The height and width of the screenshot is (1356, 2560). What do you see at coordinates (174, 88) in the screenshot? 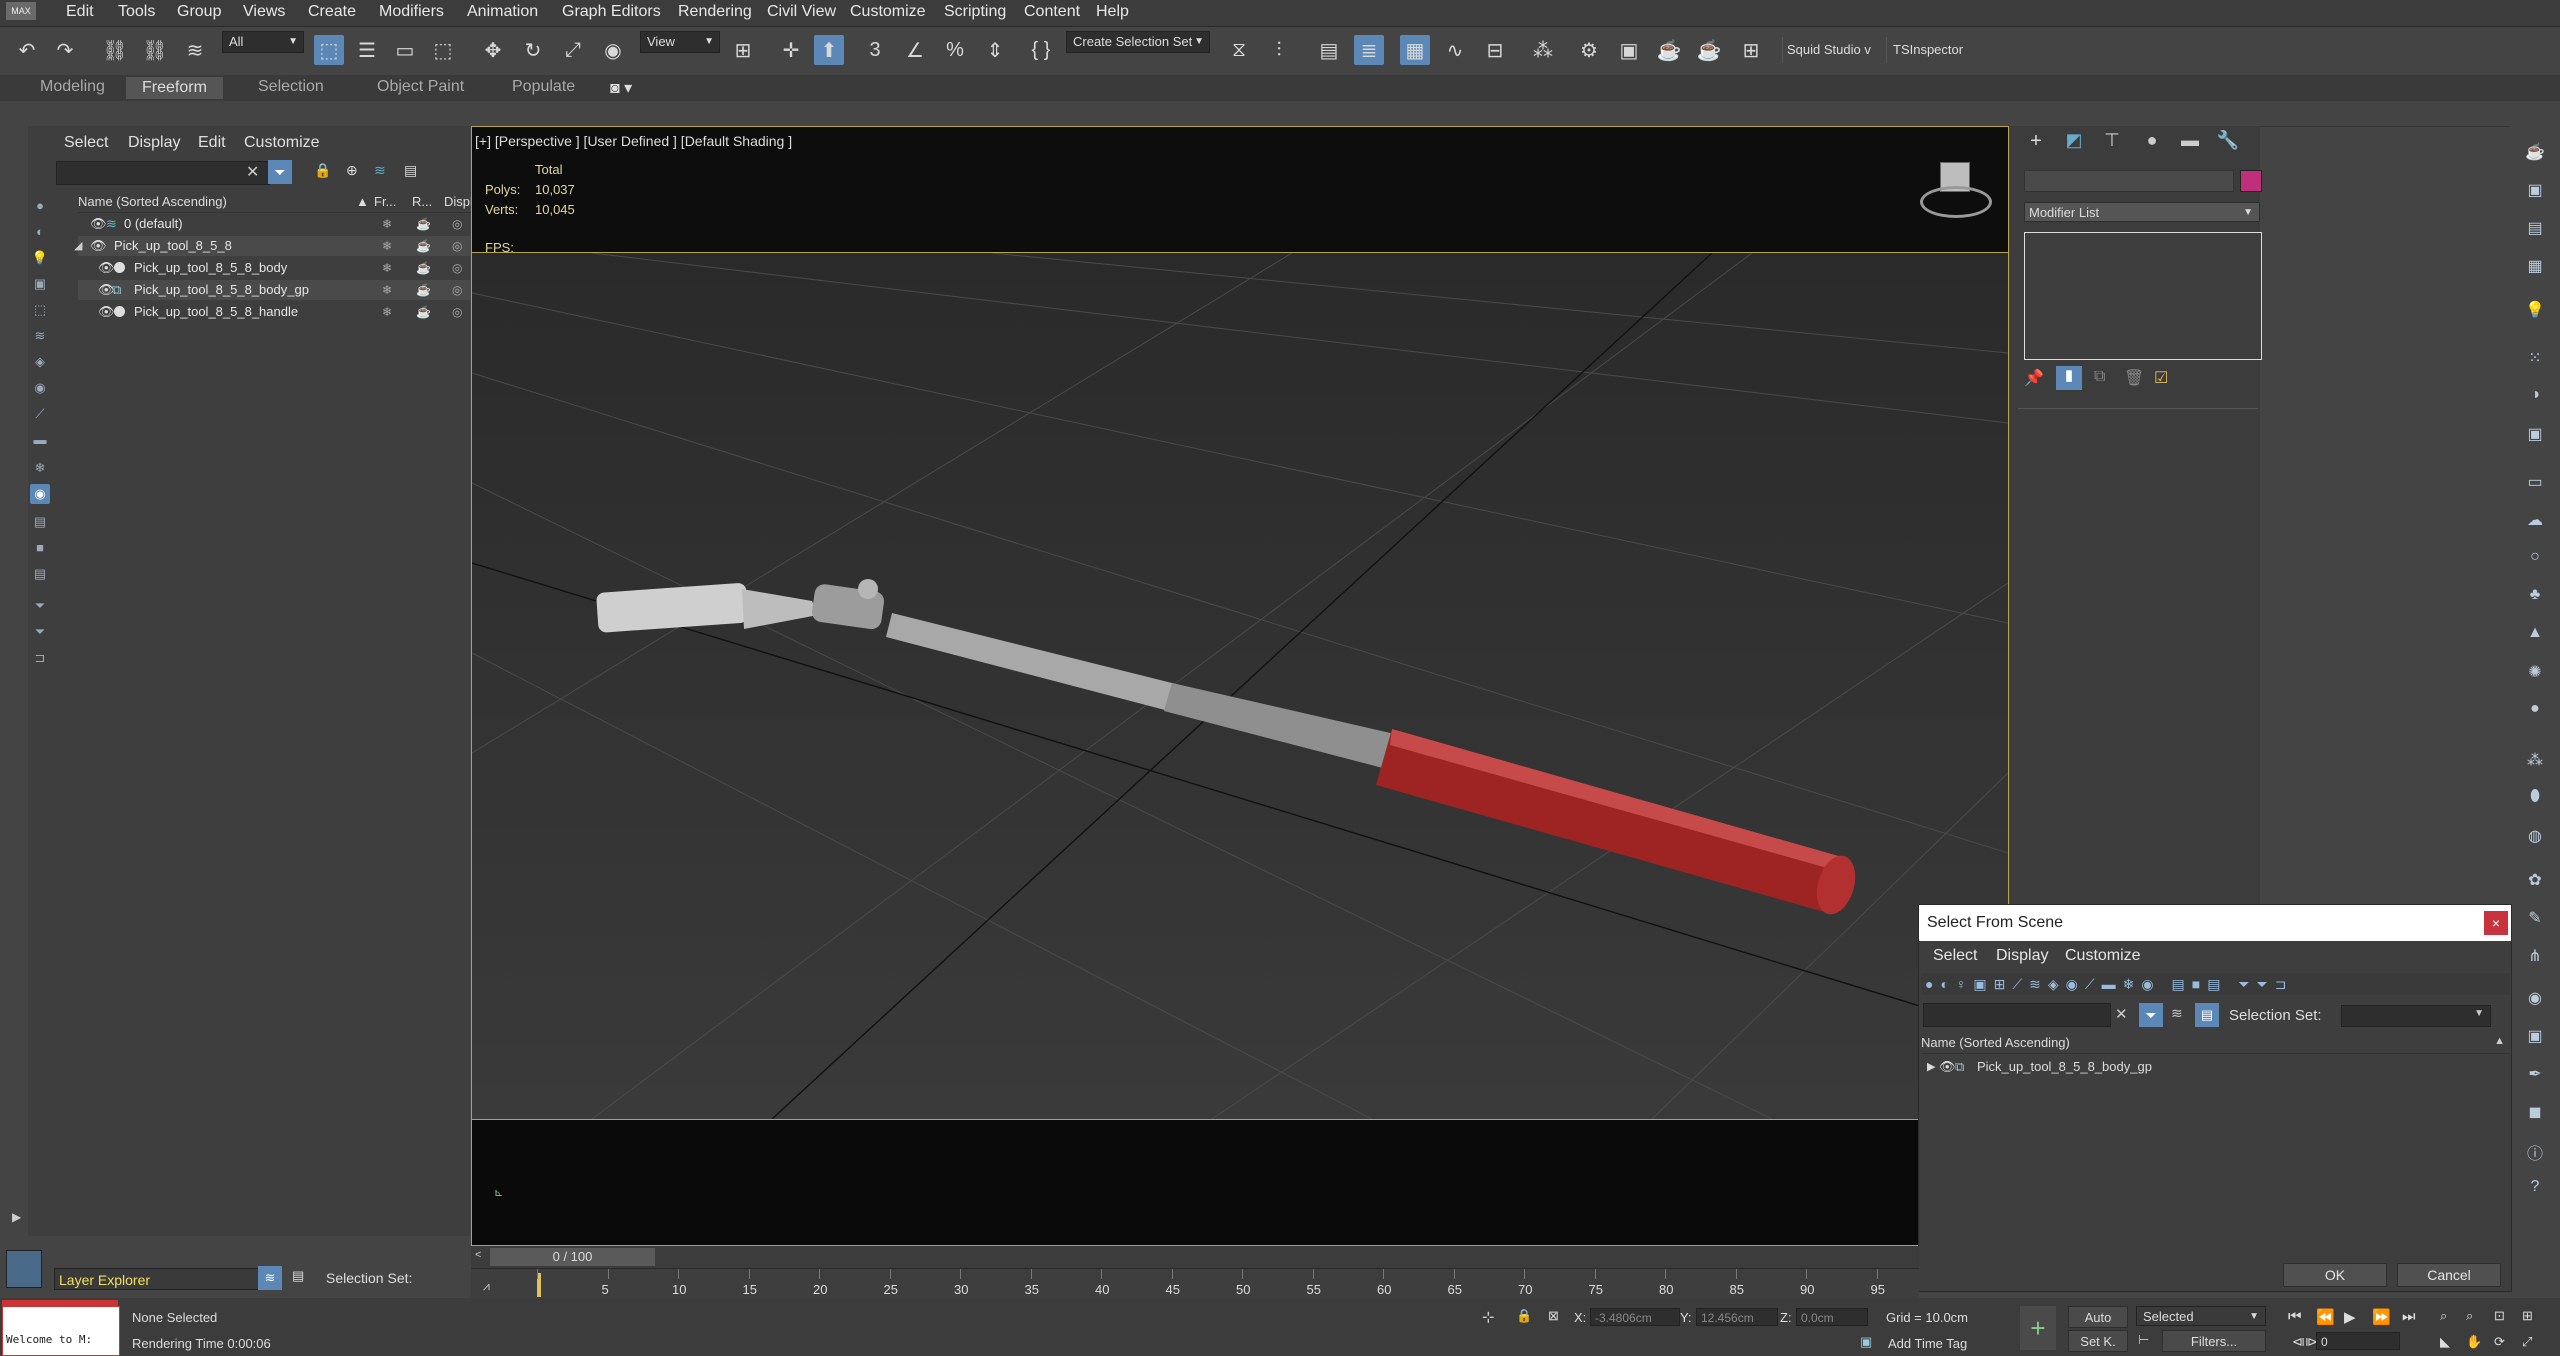
I see `tab-freeform: Freeform` at bounding box center [174, 88].